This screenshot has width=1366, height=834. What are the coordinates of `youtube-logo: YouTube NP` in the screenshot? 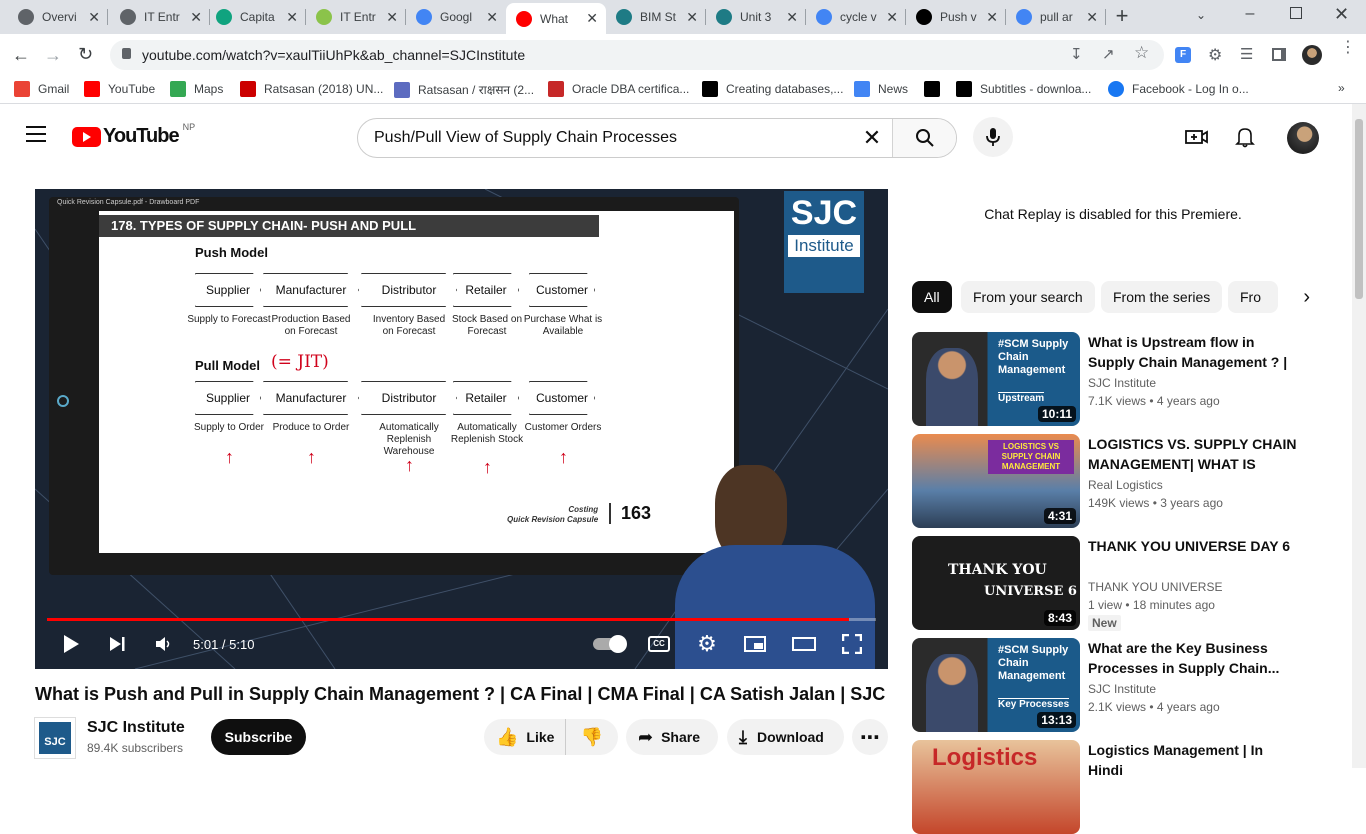 It's located at (133, 135).